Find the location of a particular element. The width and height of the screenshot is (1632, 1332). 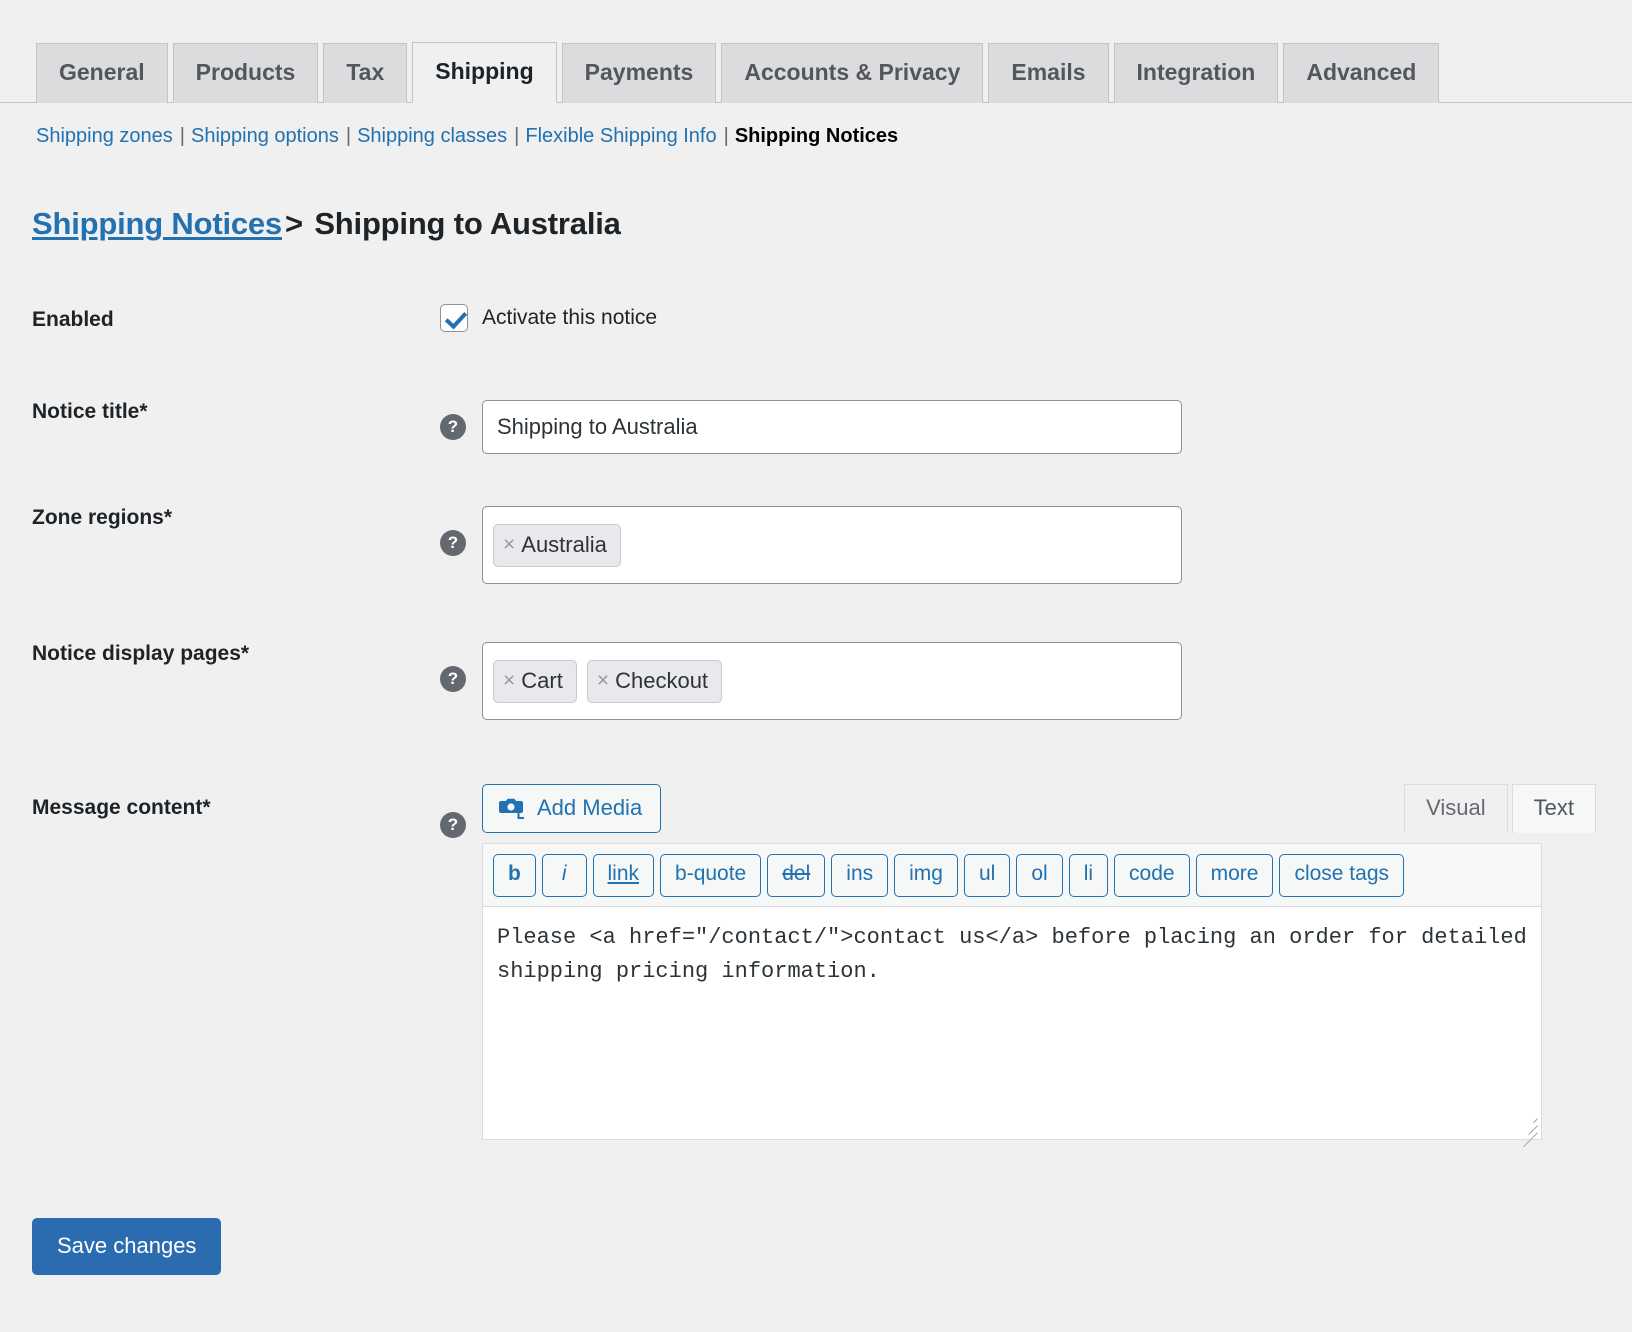

row-notice-title: Notice title* ? is located at coordinates (816, 427).